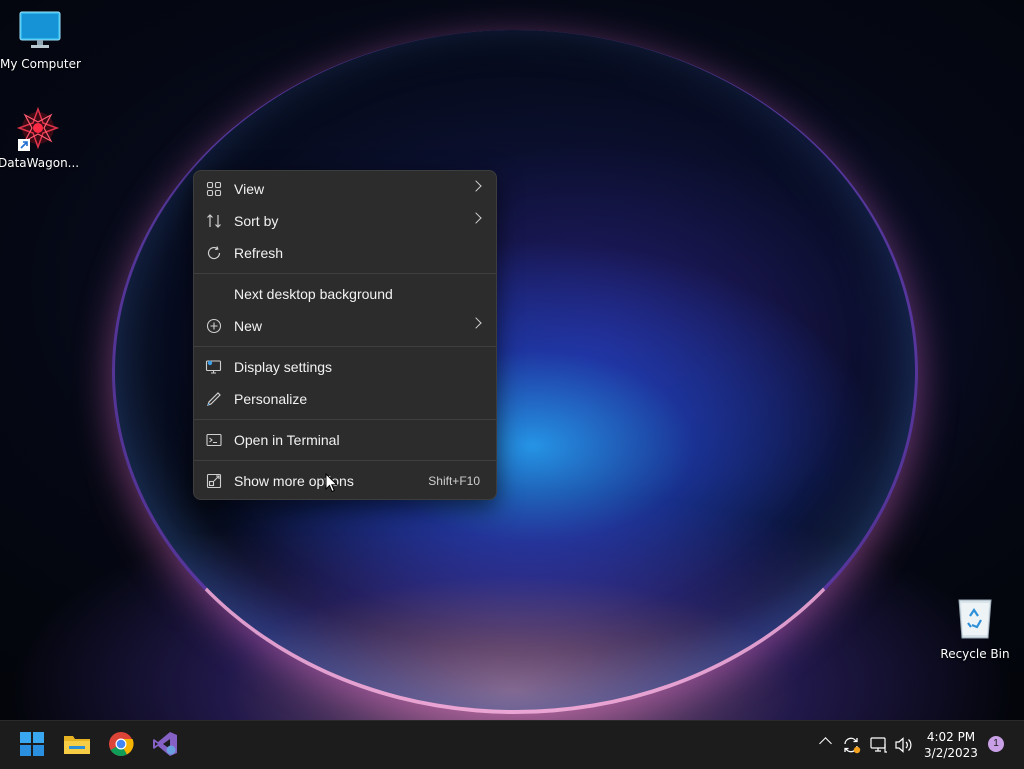 The height and width of the screenshot is (769, 1024). What do you see at coordinates (33, 745) in the screenshot?
I see `start-icon` at bounding box center [33, 745].